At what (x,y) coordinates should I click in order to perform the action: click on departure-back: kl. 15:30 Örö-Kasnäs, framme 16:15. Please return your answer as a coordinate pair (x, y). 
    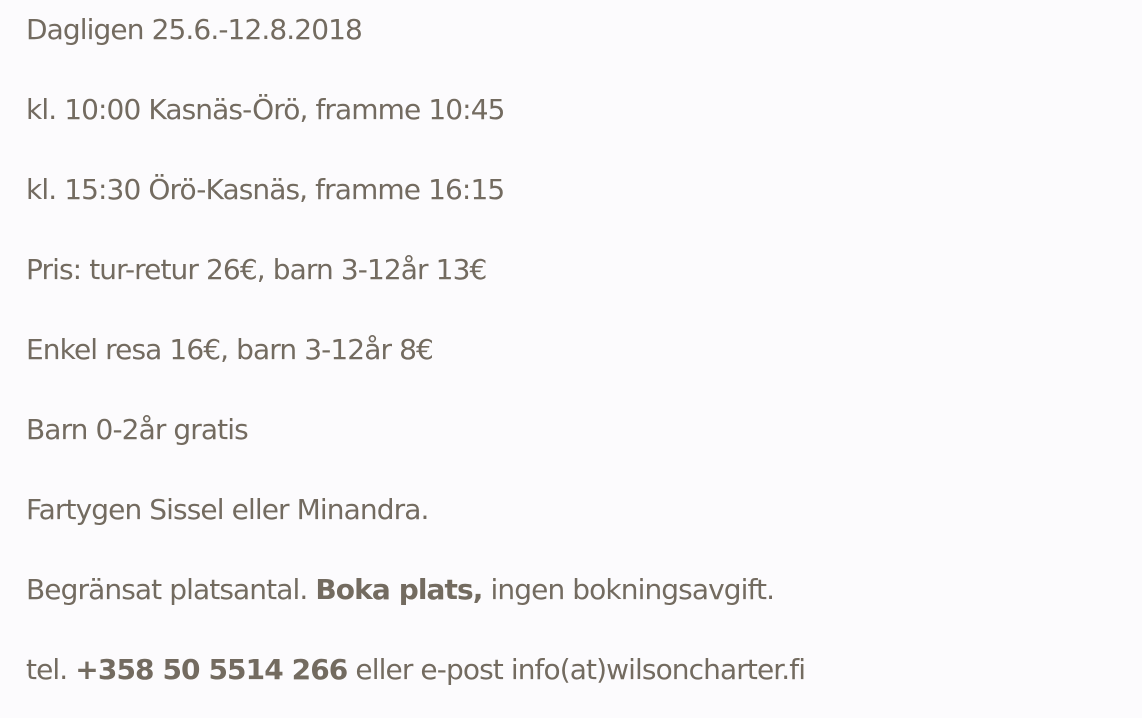
    Looking at the image, I should click on (265, 189).